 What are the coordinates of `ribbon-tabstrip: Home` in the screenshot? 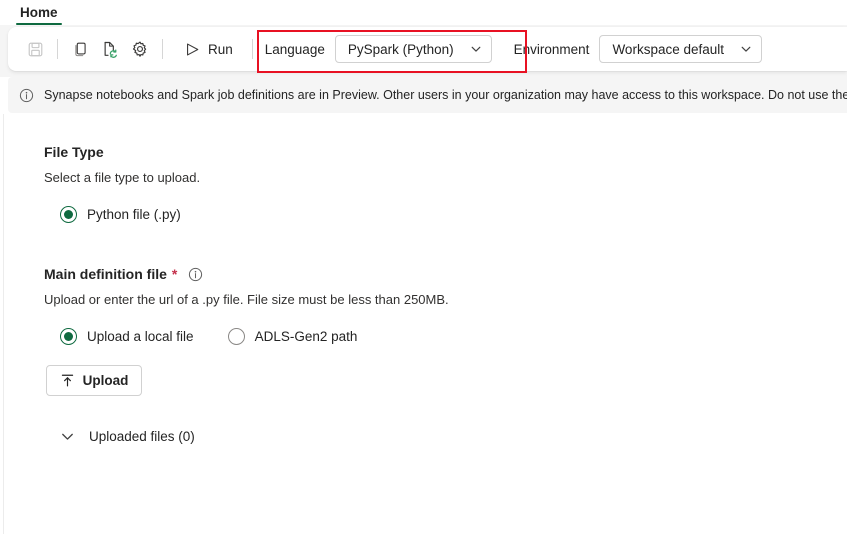 It's located at (423, 12).